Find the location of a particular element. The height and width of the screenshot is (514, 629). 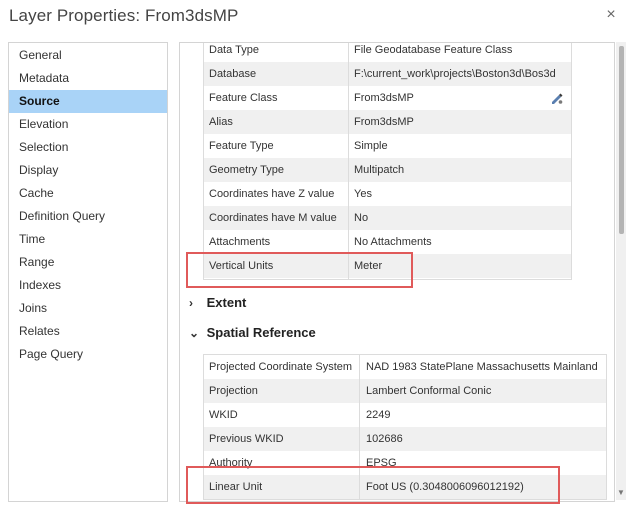

property-value: Lambert Conformal Conic is located at coordinates (429, 391).